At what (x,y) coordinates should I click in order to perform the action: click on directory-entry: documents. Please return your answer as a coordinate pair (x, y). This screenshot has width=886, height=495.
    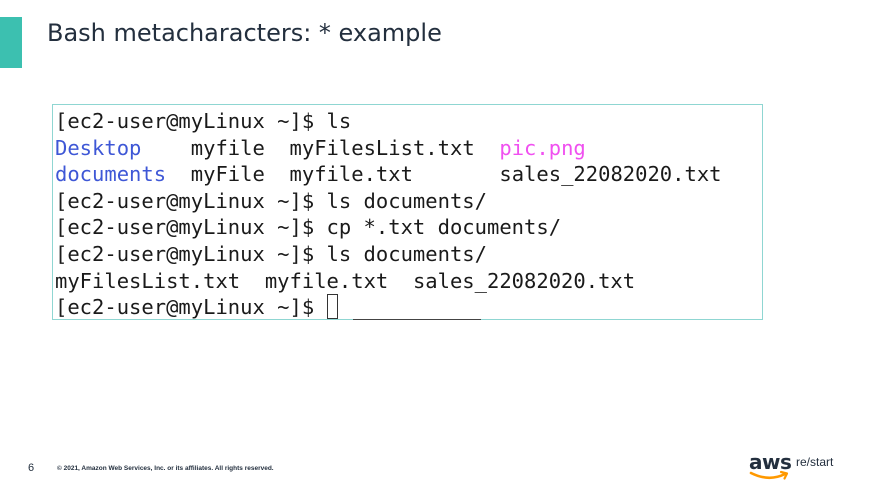
    Looking at the image, I should click on (111, 174).